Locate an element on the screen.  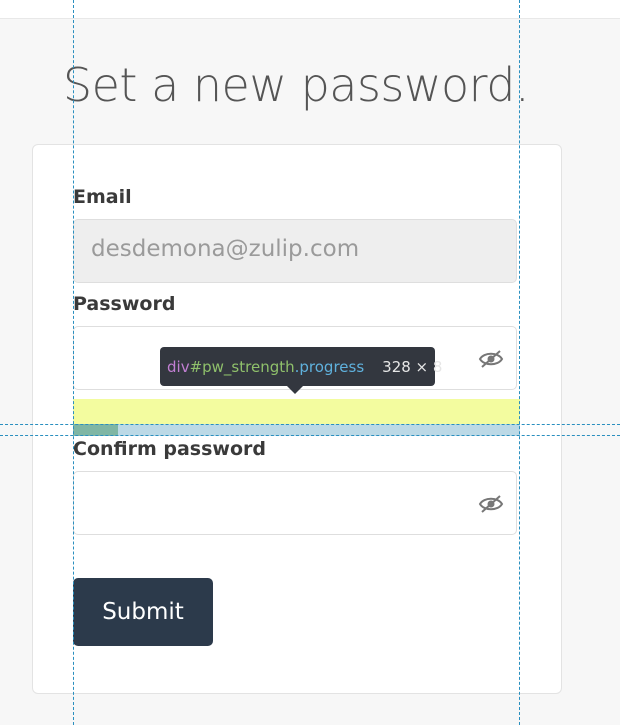
tooltip-id: #pw_strength is located at coordinates (242, 366).